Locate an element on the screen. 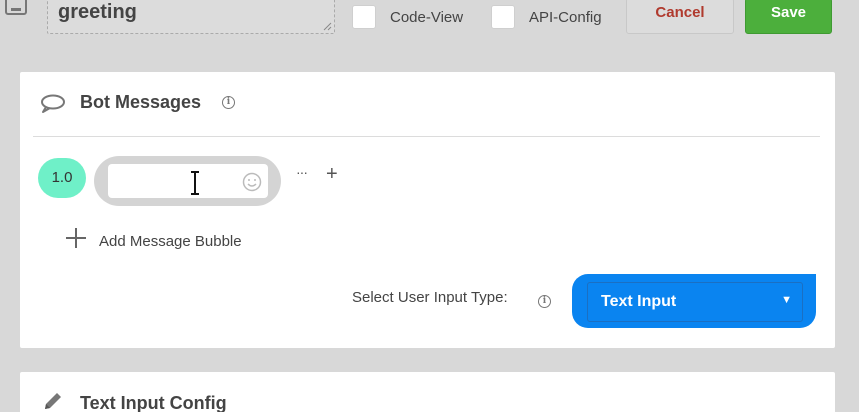  resize-grip-icon is located at coordinates (327, 26).